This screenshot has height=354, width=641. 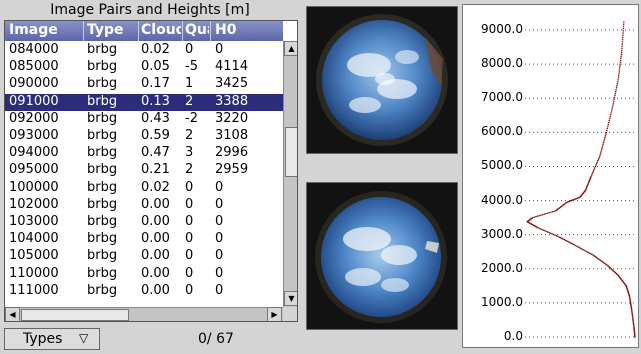 I want to click on table-cell: 3, so click(x=189, y=153).